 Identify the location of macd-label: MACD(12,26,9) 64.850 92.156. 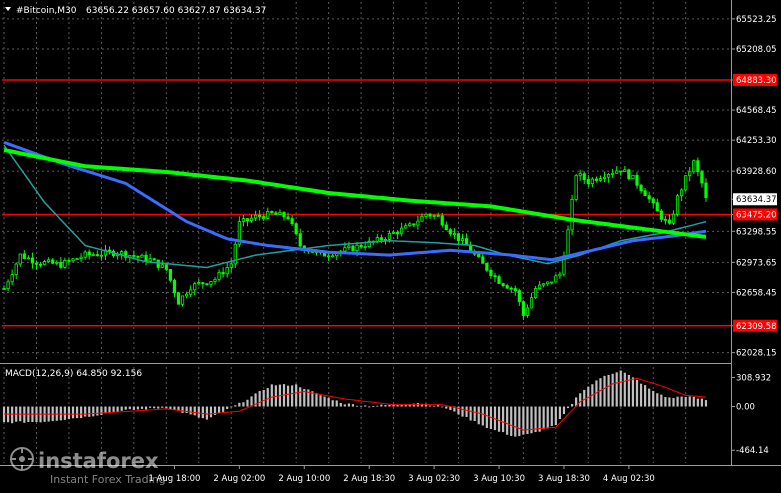
(73, 374).